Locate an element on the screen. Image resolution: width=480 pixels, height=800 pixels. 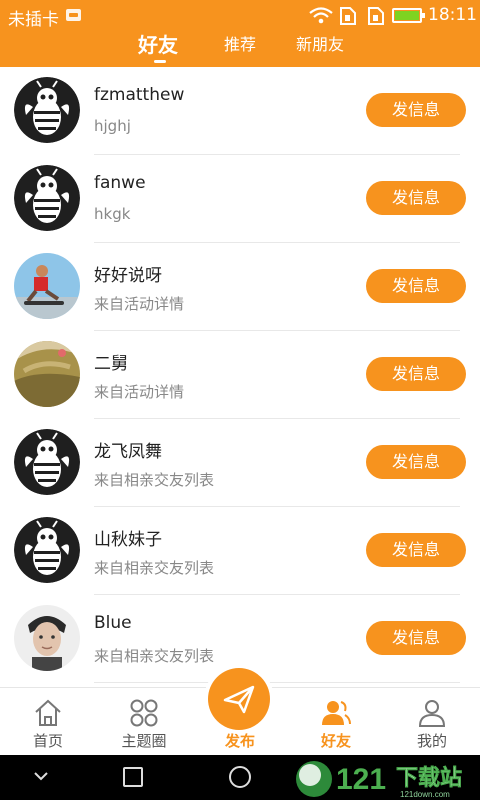
paper-plane-icon is located at coordinates (239, 699).